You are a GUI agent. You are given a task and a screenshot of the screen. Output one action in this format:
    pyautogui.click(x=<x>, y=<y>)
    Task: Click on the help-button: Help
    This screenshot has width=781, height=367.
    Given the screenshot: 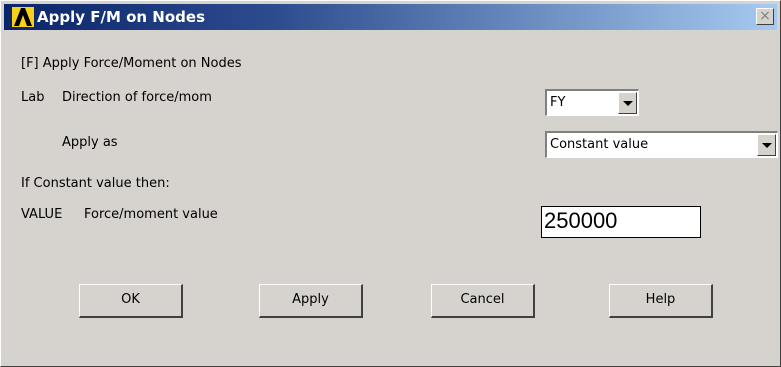 What is the action you would take?
    pyautogui.click(x=661, y=301)
    